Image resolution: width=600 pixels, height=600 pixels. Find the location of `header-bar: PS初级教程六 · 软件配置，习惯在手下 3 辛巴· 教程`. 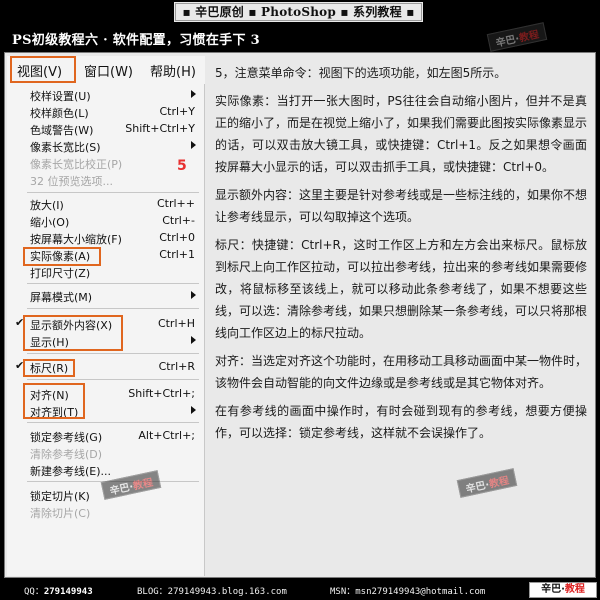

header-bar: PS初级教程六 · 软件配置，习惯在手下 3 辛巴· 教程 is located at coordinates (300, 37).